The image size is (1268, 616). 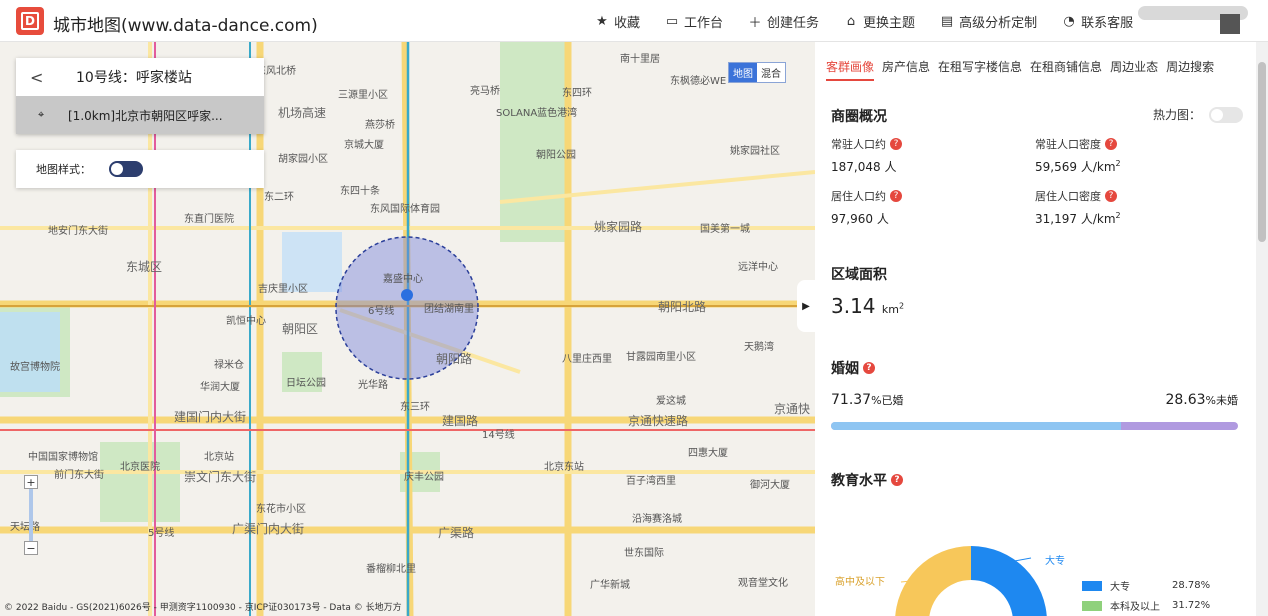 I want to click on map-label: 御河大厦, so click(x=770, y=485).